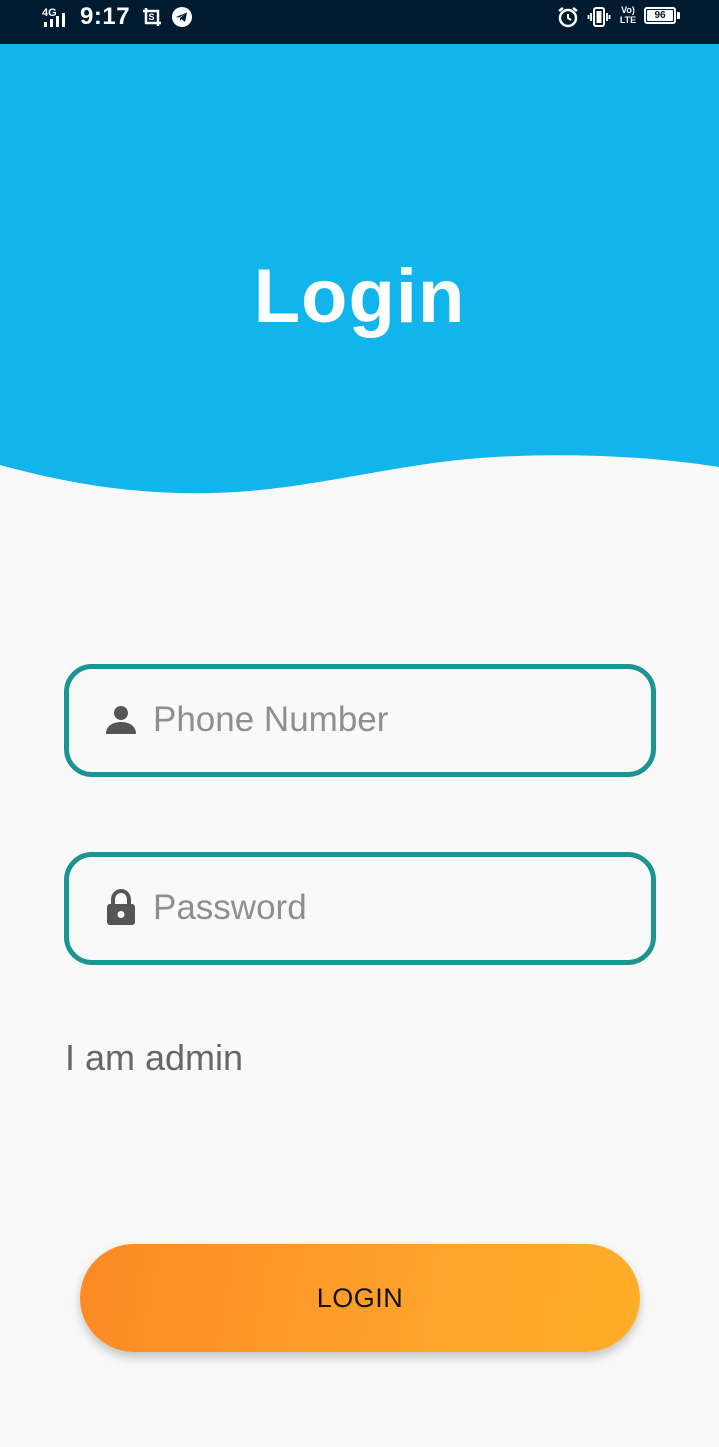 The image size is (719, 1447). I want to click on volte-icon: Vo) LTE, so click(628, 17).